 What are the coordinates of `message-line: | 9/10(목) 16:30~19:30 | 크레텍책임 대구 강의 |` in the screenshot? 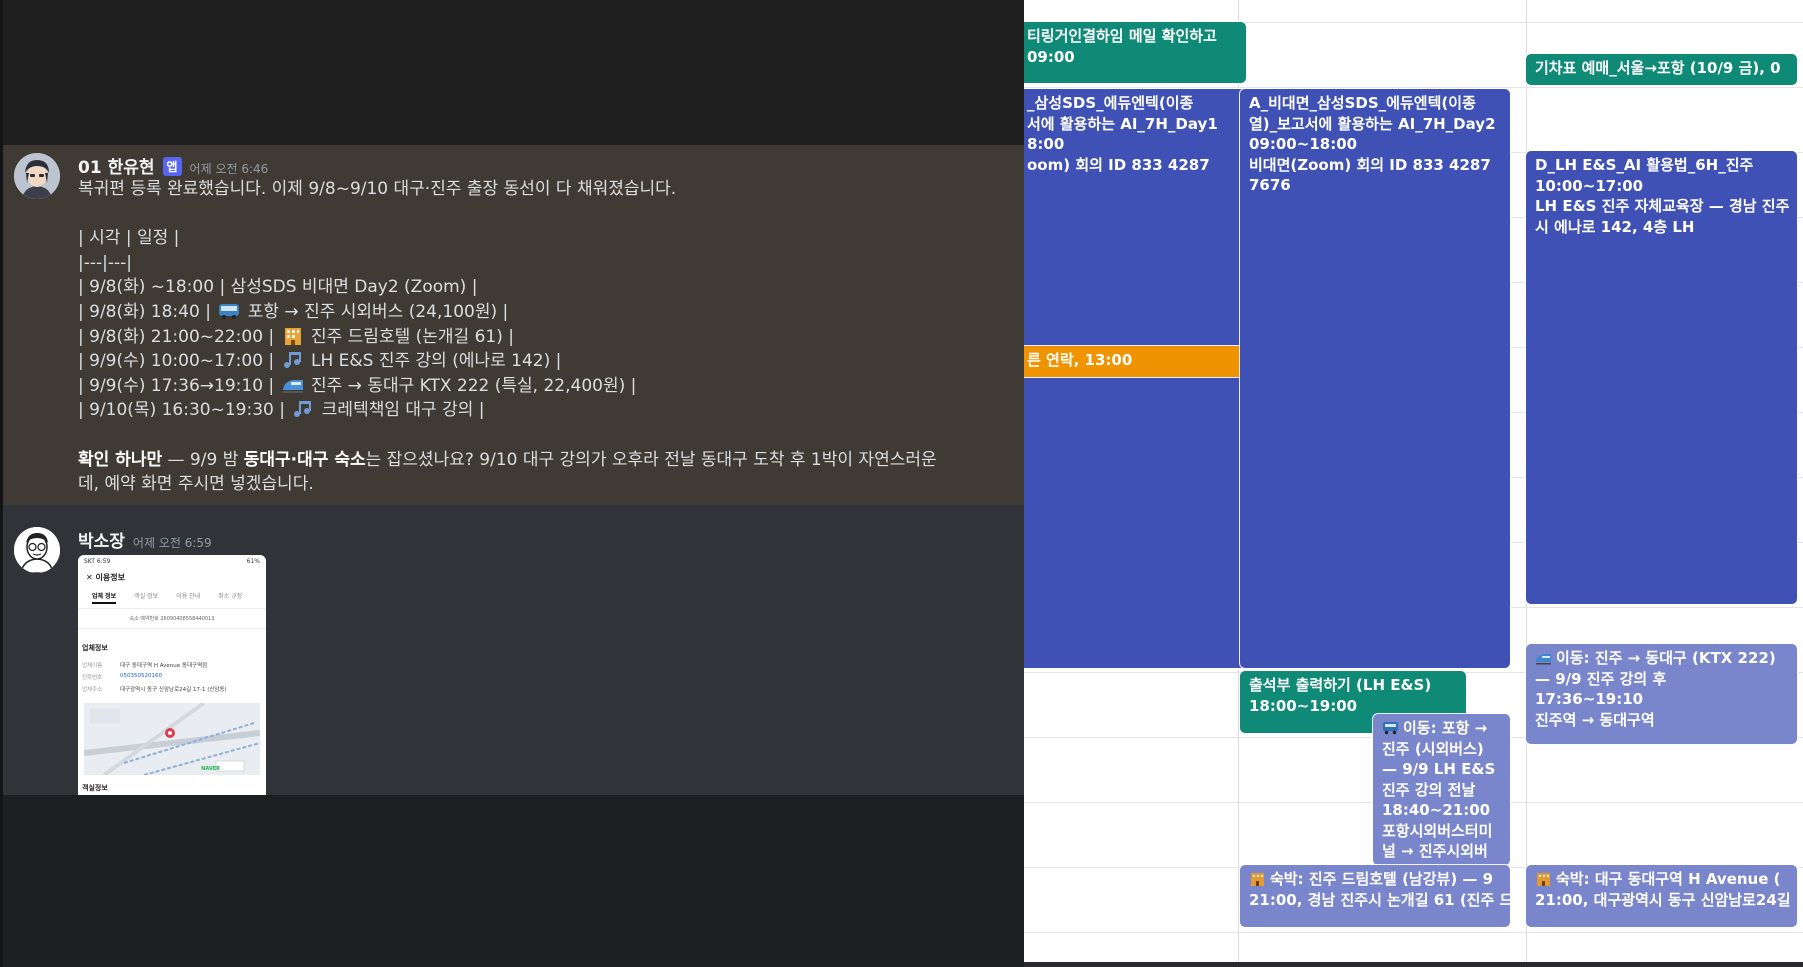 It's located at (548, 410).